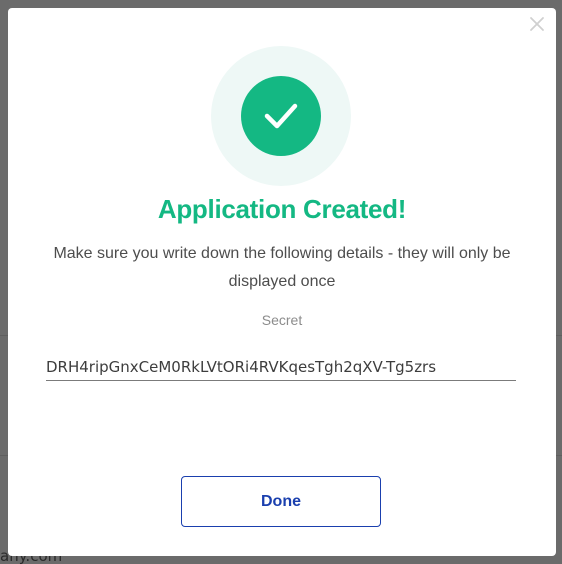  I want to click on done-button: Done, so click(281, 501).